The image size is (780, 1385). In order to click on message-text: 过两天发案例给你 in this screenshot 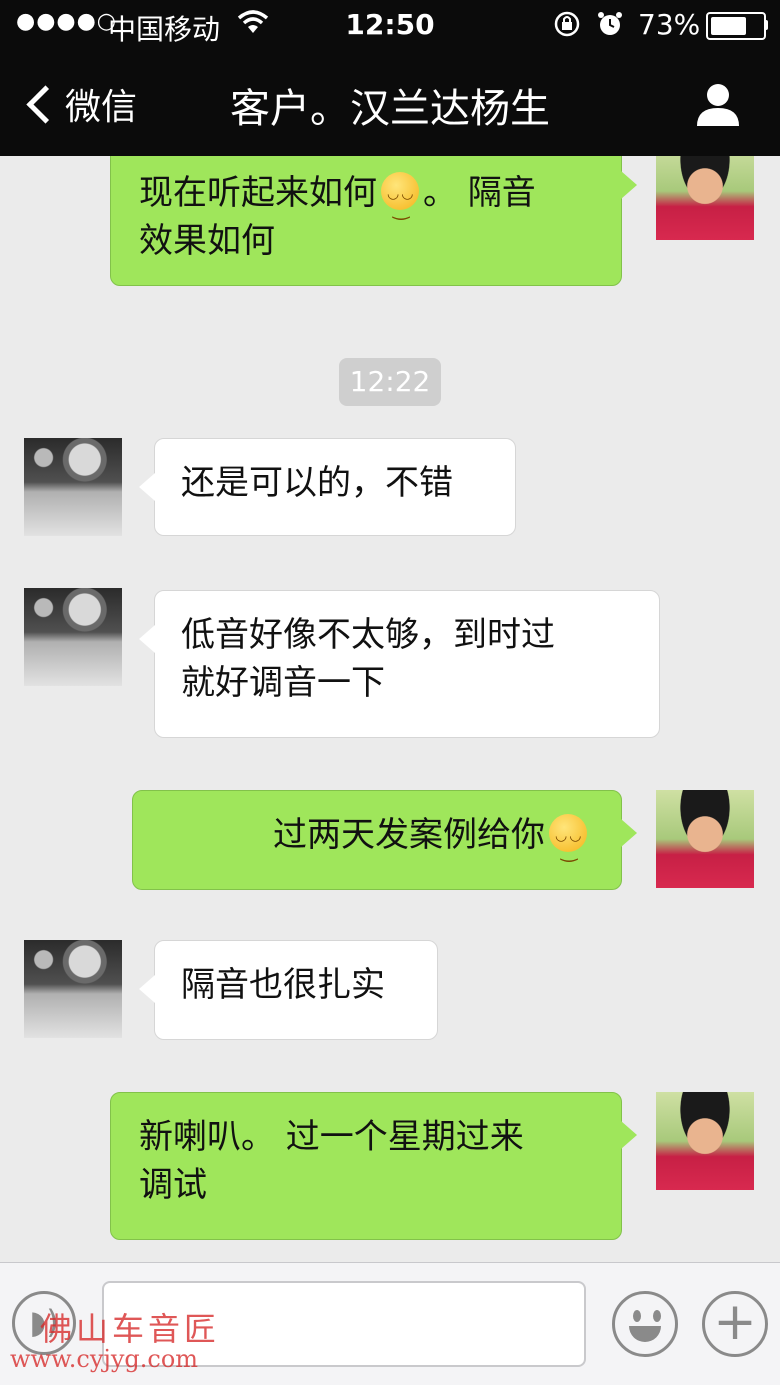, I will do `click(409, 835)`.